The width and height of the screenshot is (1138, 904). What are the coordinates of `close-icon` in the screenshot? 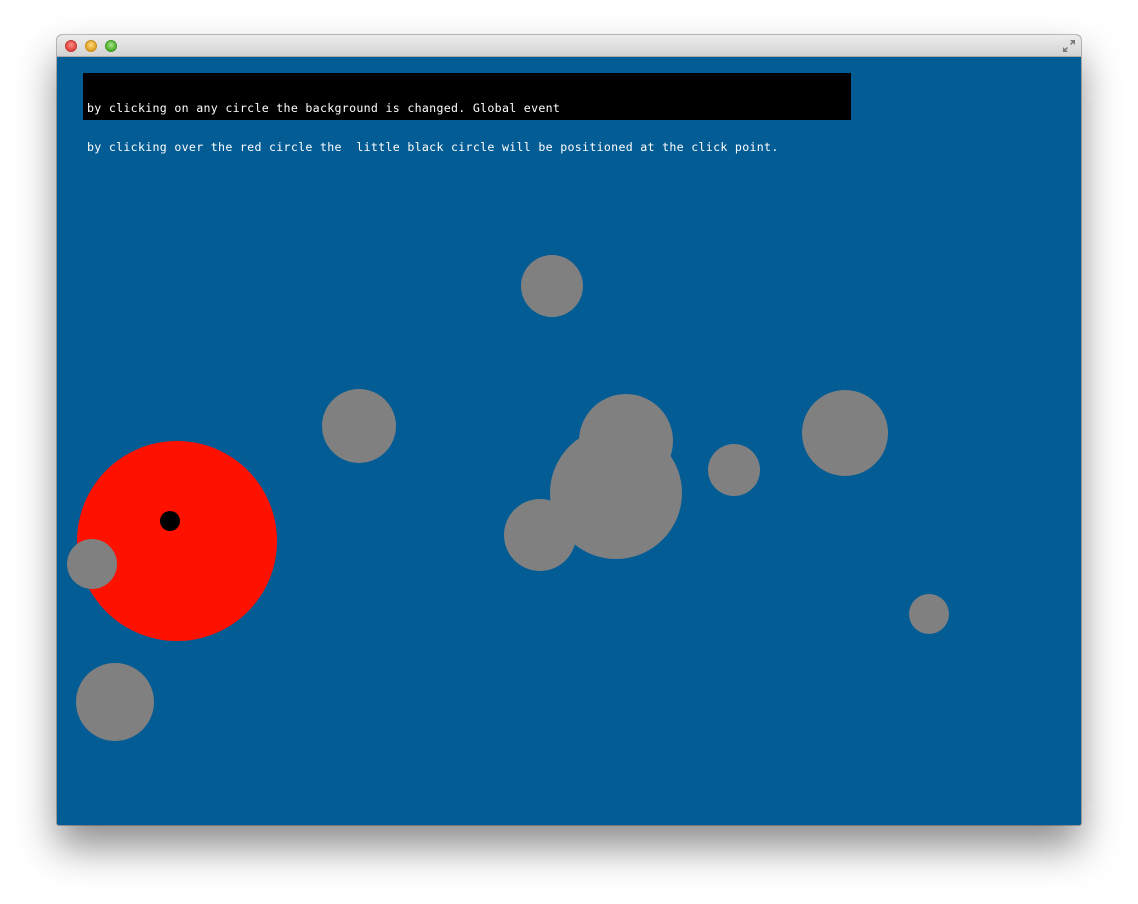 It's located at (71, 46).